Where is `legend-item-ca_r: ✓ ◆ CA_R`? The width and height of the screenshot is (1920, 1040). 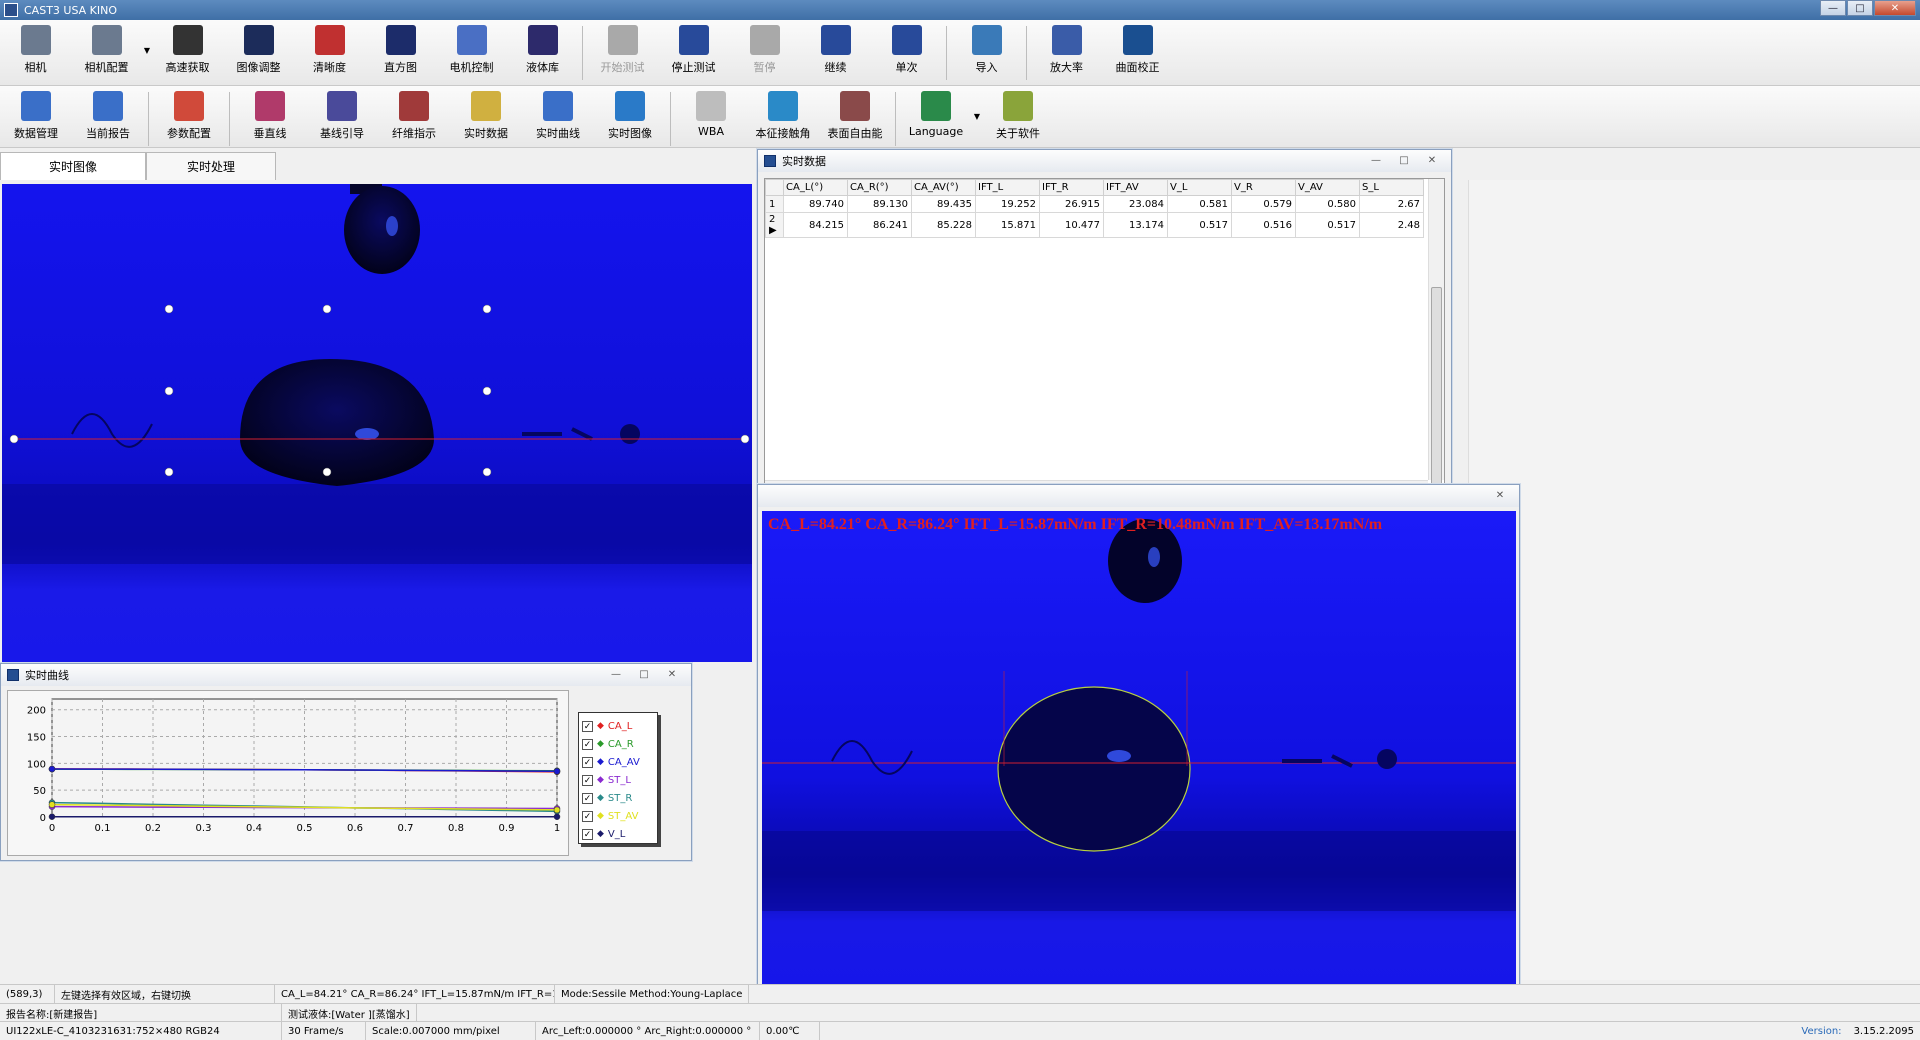 legend-item-ca_r: ✓ ◆ CA_R is located at coordinates (618, 744).